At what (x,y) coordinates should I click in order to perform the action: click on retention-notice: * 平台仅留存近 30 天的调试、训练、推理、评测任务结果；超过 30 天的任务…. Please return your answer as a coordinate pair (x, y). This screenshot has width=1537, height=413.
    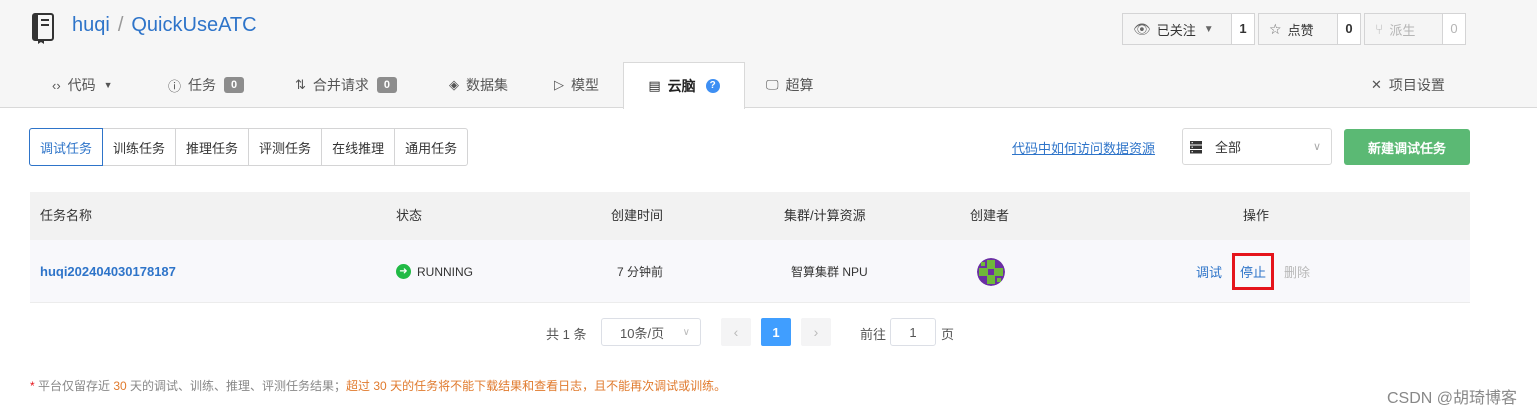
    Looking at the image, I should click on (378, 385).